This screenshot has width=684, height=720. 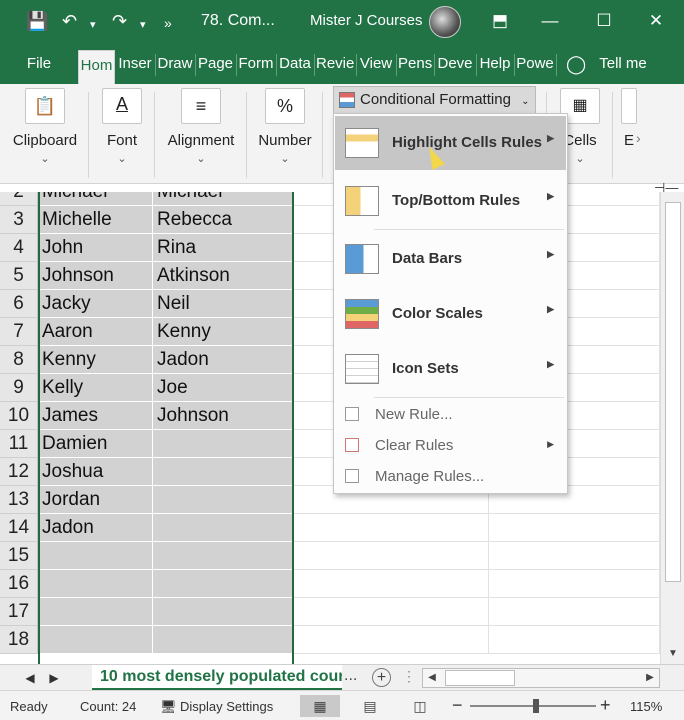 I want to click on clipboard-group: 📋 Clipboard ⌄, so click(x=45, y=134).